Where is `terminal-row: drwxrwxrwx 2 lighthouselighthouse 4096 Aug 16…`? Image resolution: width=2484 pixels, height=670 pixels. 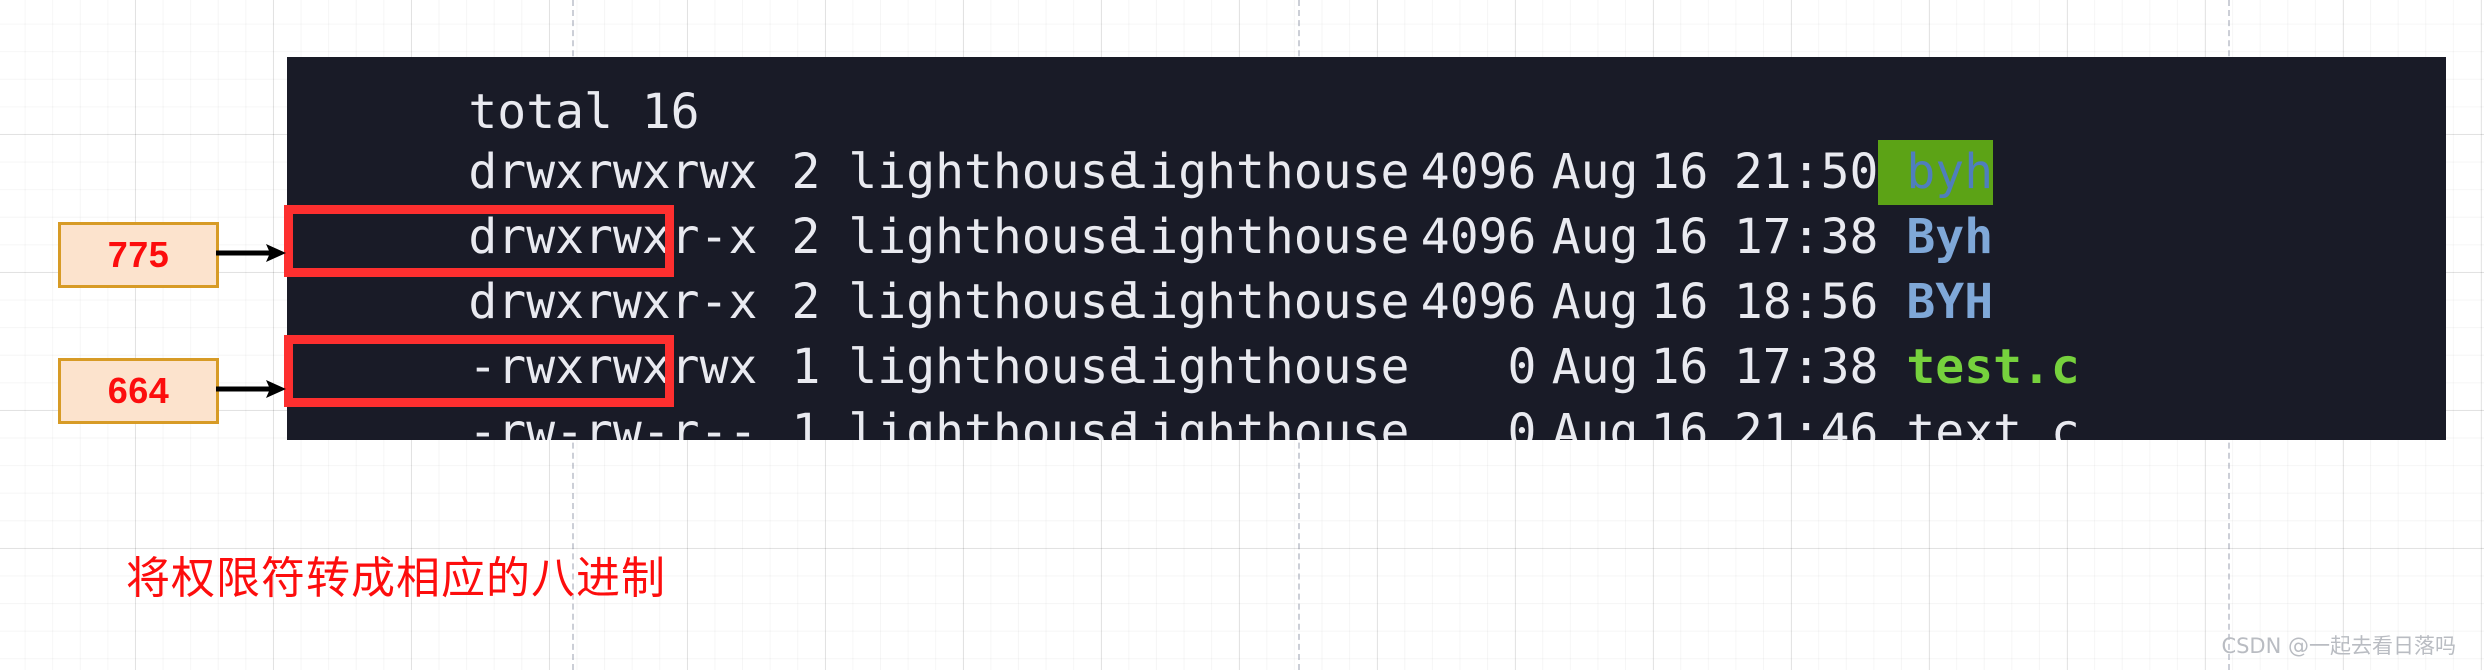
terminal-row: drwxrwxrwx 2 lighthouselighthouse 4096 Aug 16… is located at coordinates (1140, 140).